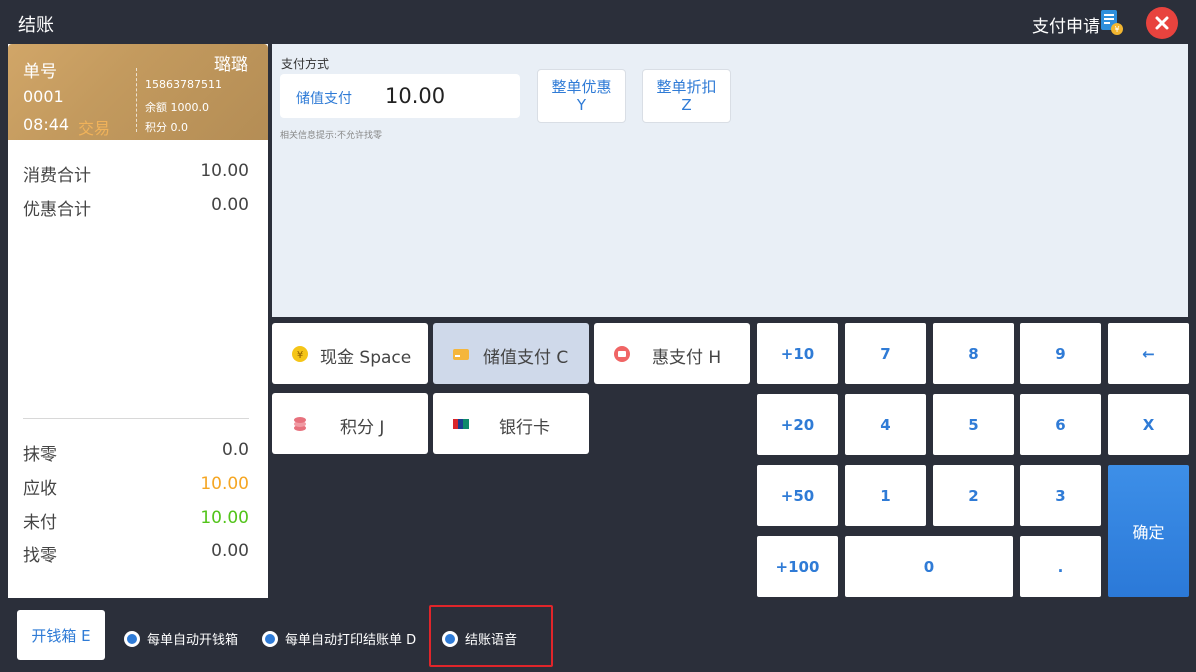 This screenshot has width=1196, height=672. Describe the element at coordinates (973, 353) in the screenshot. I see `key-8: 8` at that location.